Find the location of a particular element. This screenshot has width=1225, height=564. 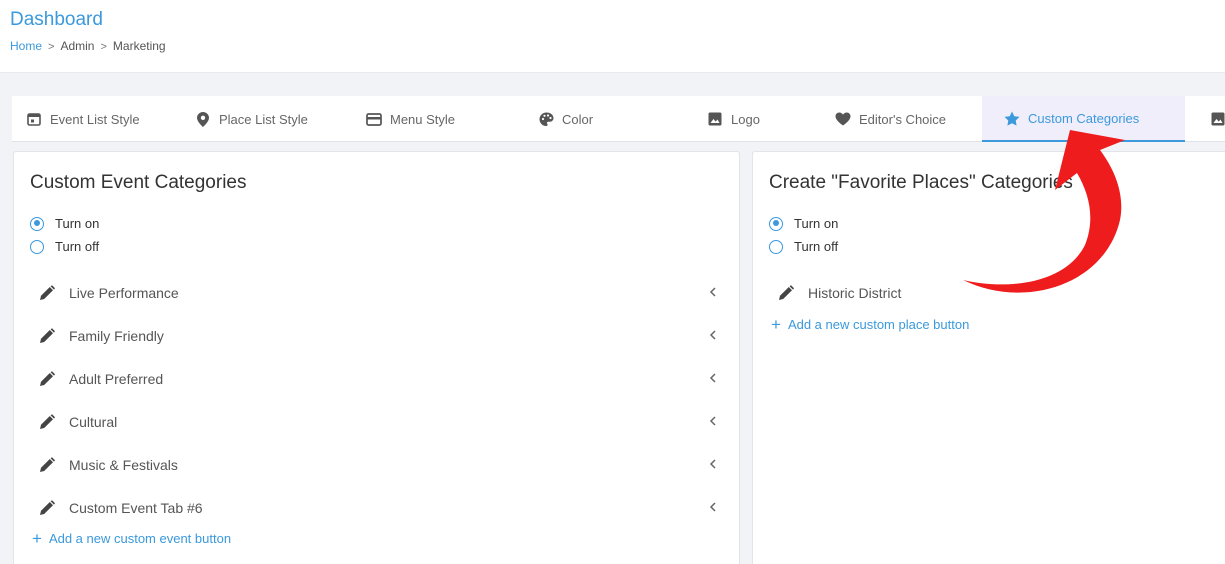

tab-event-list-style: Event List Style is located at coordinates (83, 119).